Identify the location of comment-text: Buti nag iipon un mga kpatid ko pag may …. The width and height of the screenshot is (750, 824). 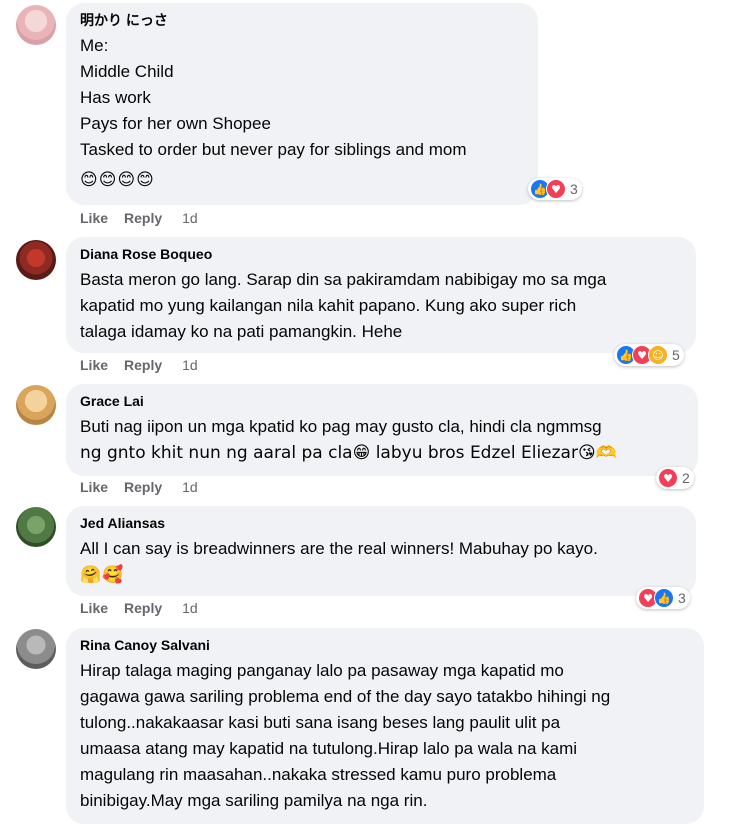
(382, 440).